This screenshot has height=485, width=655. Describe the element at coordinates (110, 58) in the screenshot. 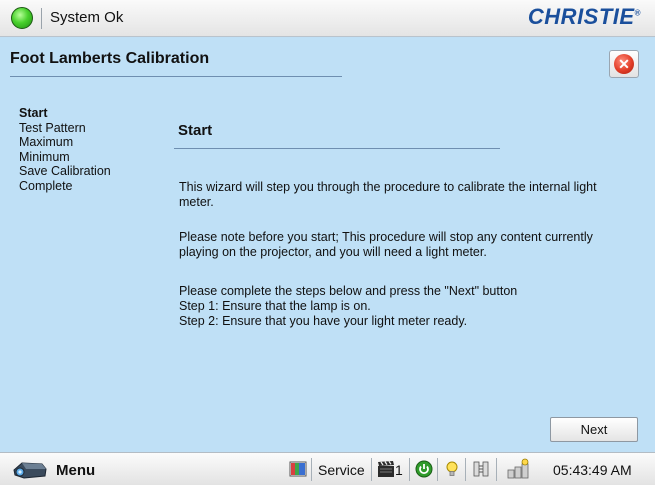

I see `page-title: Foot Lamberts Calibration` at that location.